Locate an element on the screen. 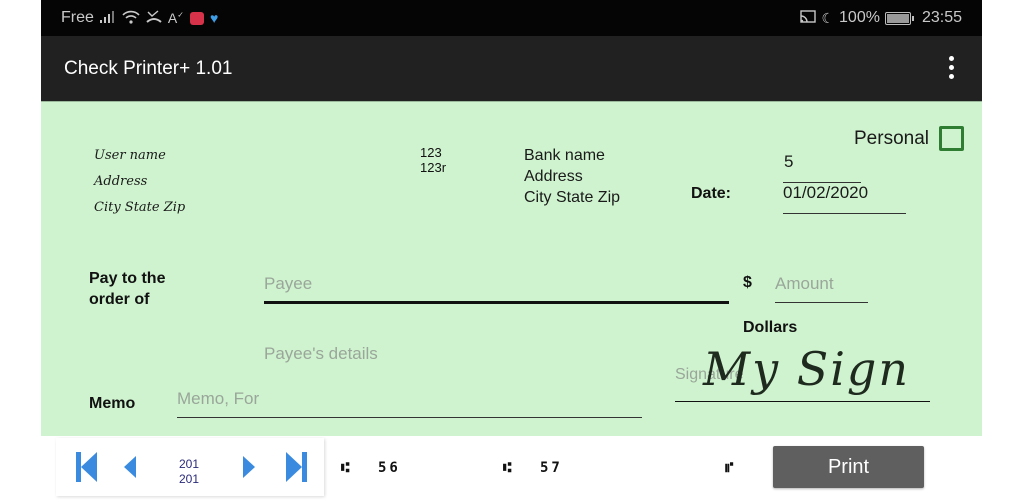 Image resolution: width=1024 pixels, height=500 pixels. date-field: 01/02/2020 is located at coordinates (825, 193).